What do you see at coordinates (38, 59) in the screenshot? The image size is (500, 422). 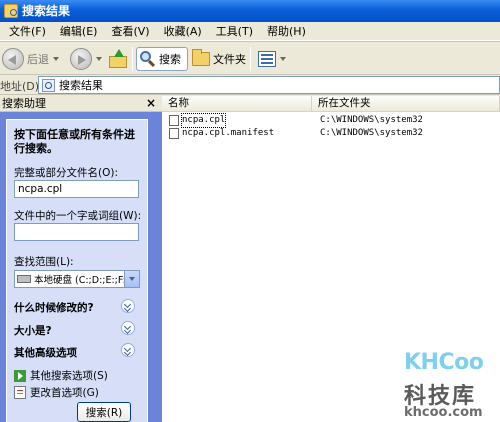 I see `back-label: 后退` at bounding box center [38, 59].